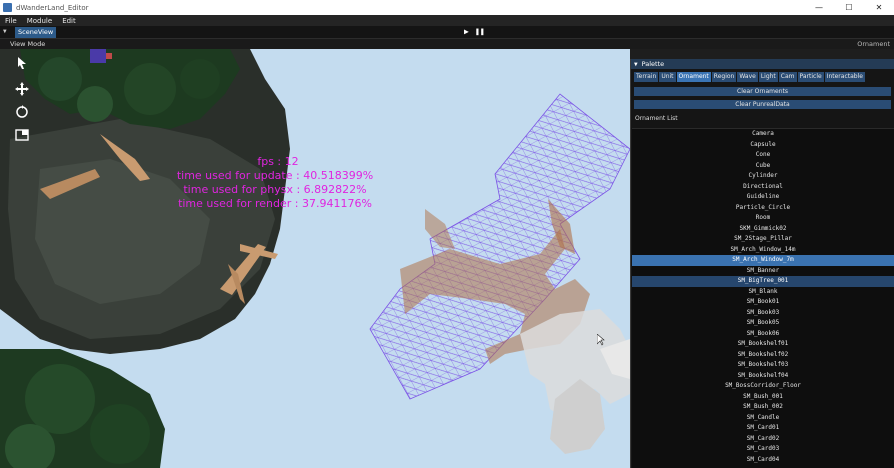 This screenshot has height=468, width=894. Describe the element at coordinates (278, 161) in the screenshot. I see `fps-readout: fps : 12` at that location.